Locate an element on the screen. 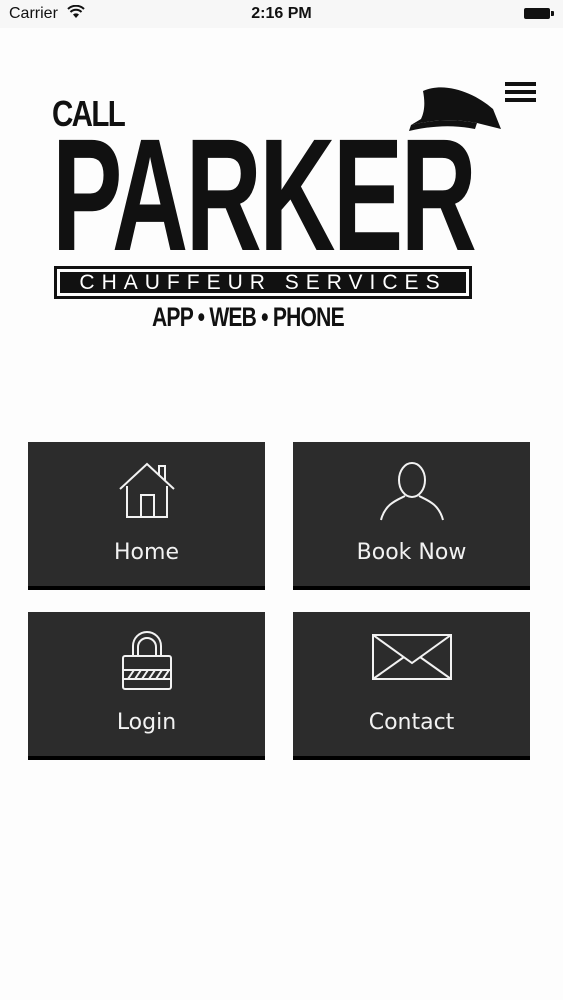 The height and width of the screenshot is (1000, 563). status-bar: Carrier 2:16 PM is located at coordinates (281, 14).